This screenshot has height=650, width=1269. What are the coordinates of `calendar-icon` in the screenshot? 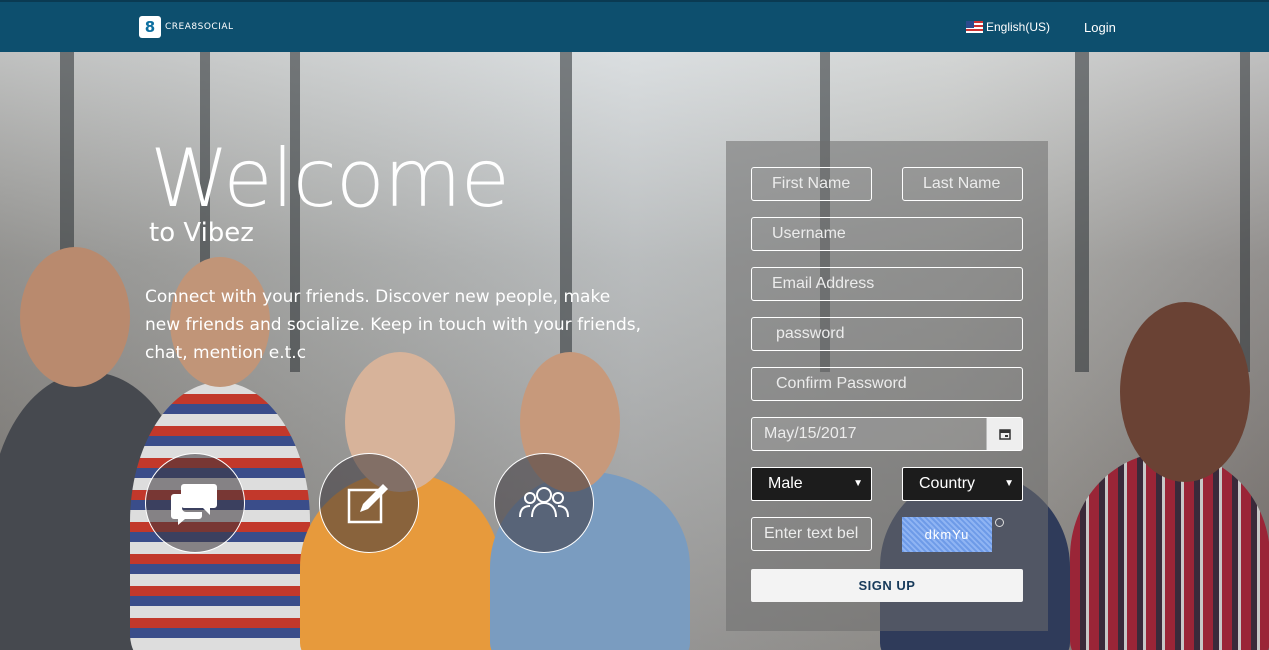 It's located at (1004, 434).